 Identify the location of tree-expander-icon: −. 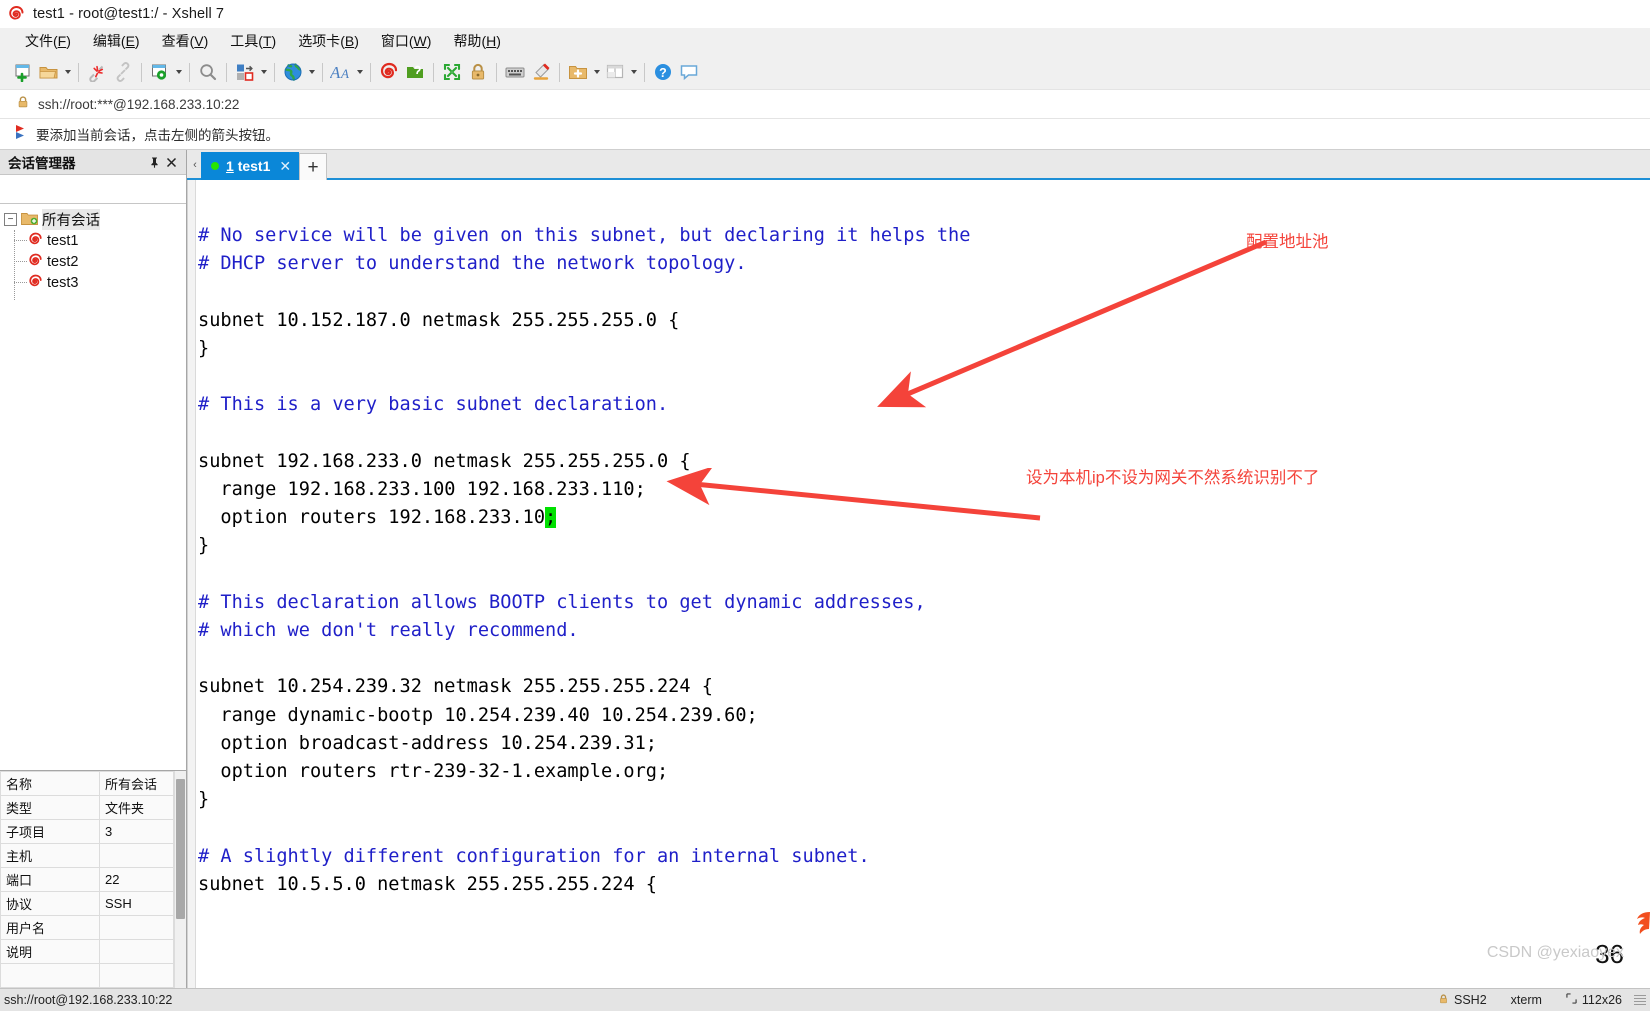
(10, 219).